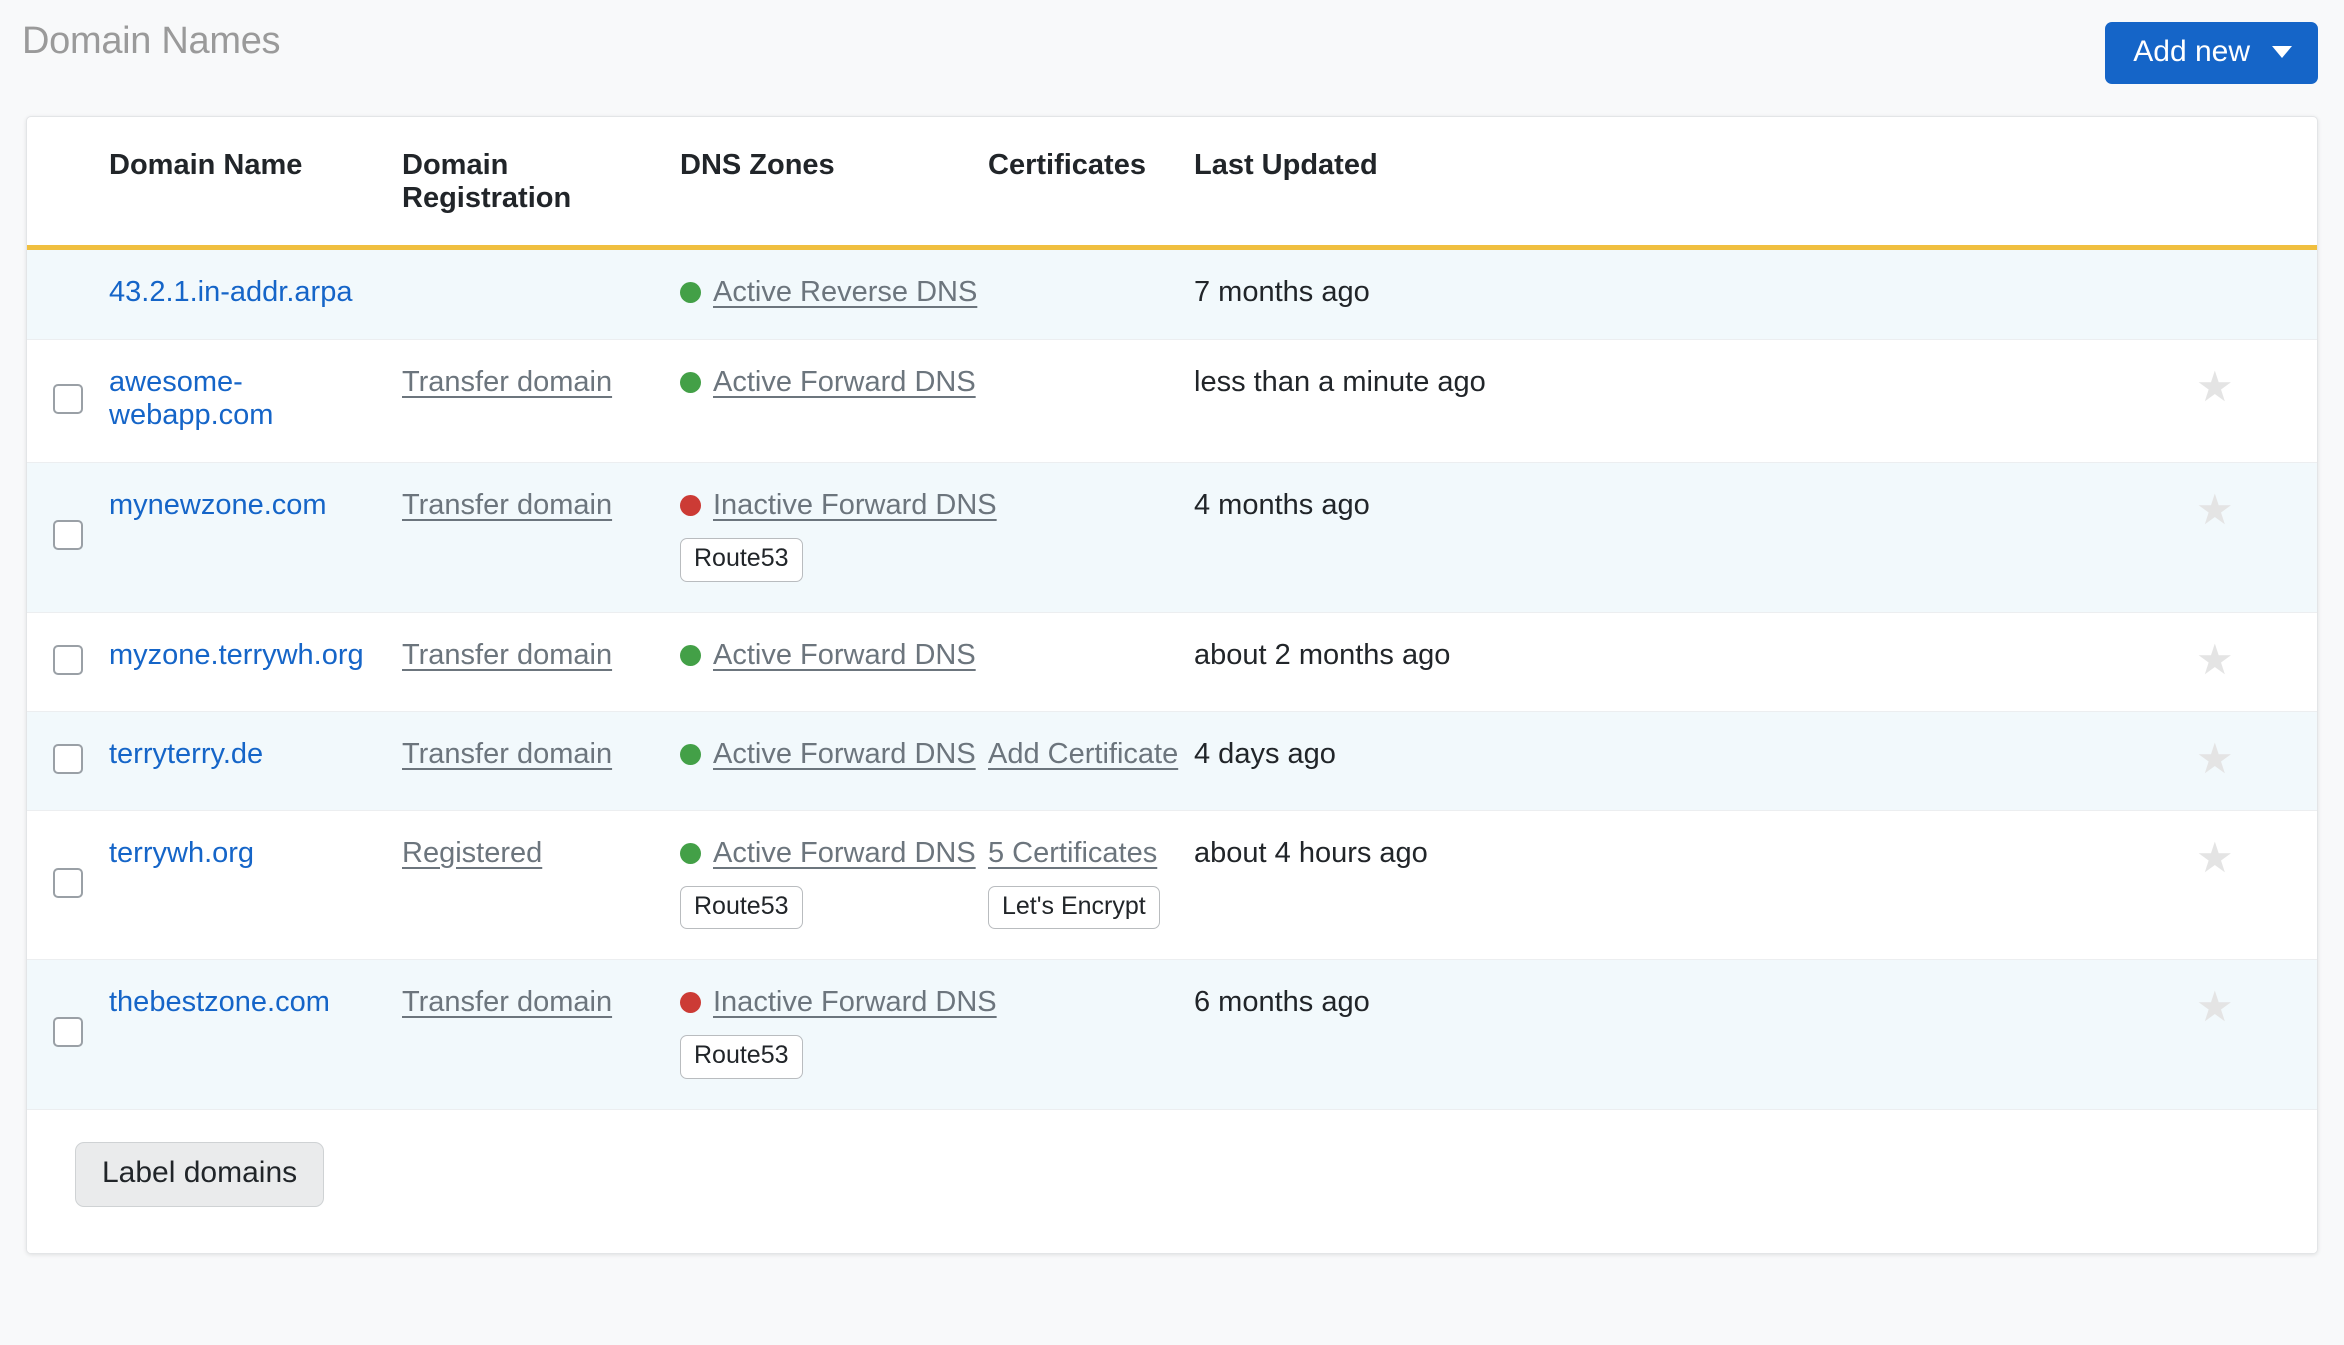 This screenshot has width=2344, height=1345. What do you see at coordinates (472, 853) in the screenshot?
I see `domain-registration-link: Registered` at bounding box center [472, 853].